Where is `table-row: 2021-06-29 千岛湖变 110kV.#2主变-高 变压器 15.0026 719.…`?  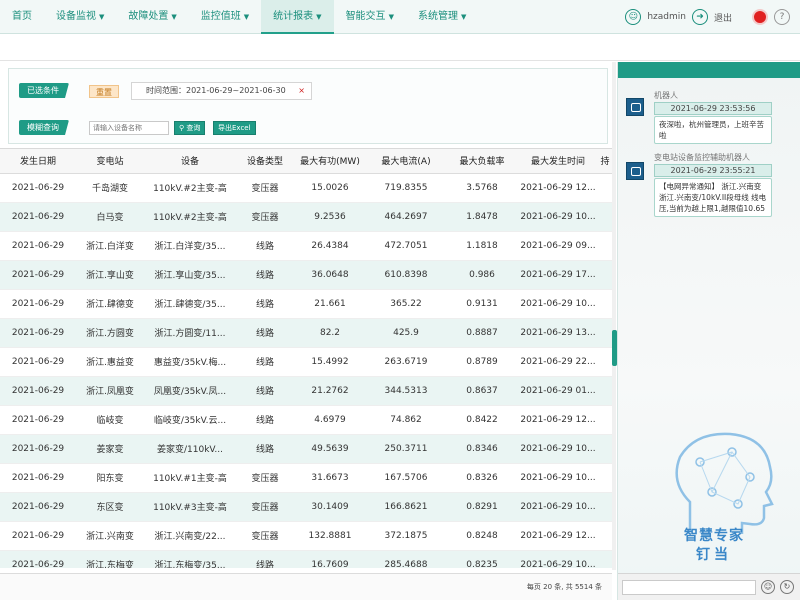 table-row: 2021-06-29 千岛湖变 110kV.#2主变-高 变压器 15.0026 719.… is located at coordinates (306, 188).